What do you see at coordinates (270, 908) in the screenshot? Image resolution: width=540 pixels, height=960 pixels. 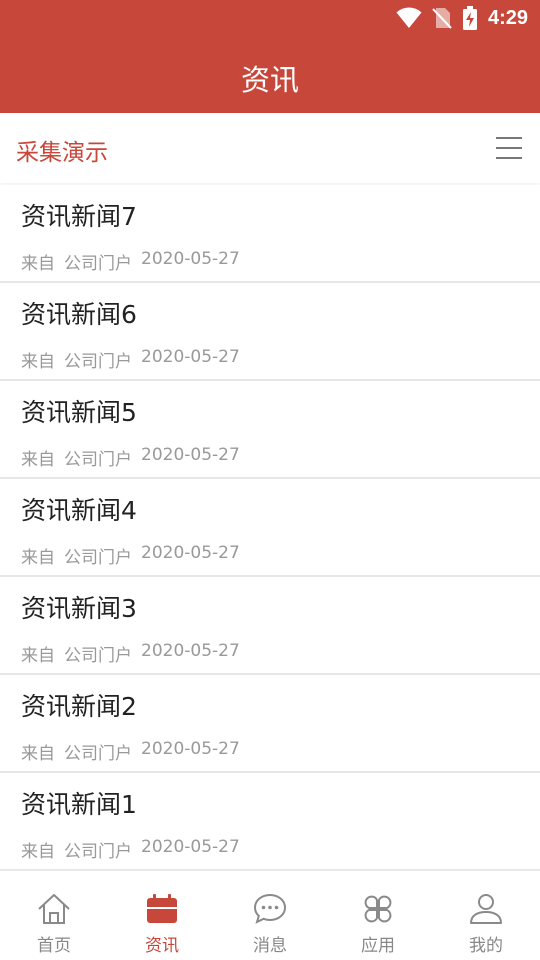 I see `chat-bubble-icon` at bounding box center [270, 908].